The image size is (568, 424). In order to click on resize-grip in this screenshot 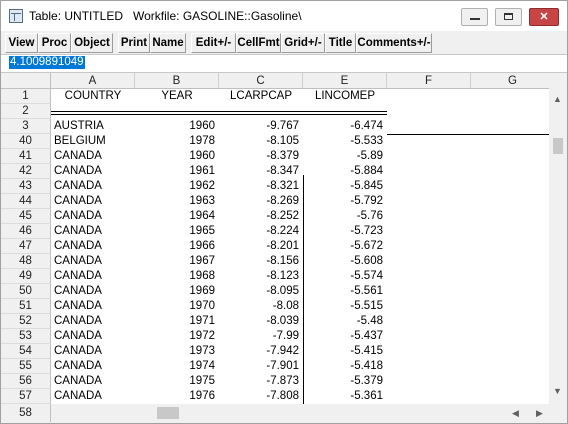, I will do `click(558, 413)`.